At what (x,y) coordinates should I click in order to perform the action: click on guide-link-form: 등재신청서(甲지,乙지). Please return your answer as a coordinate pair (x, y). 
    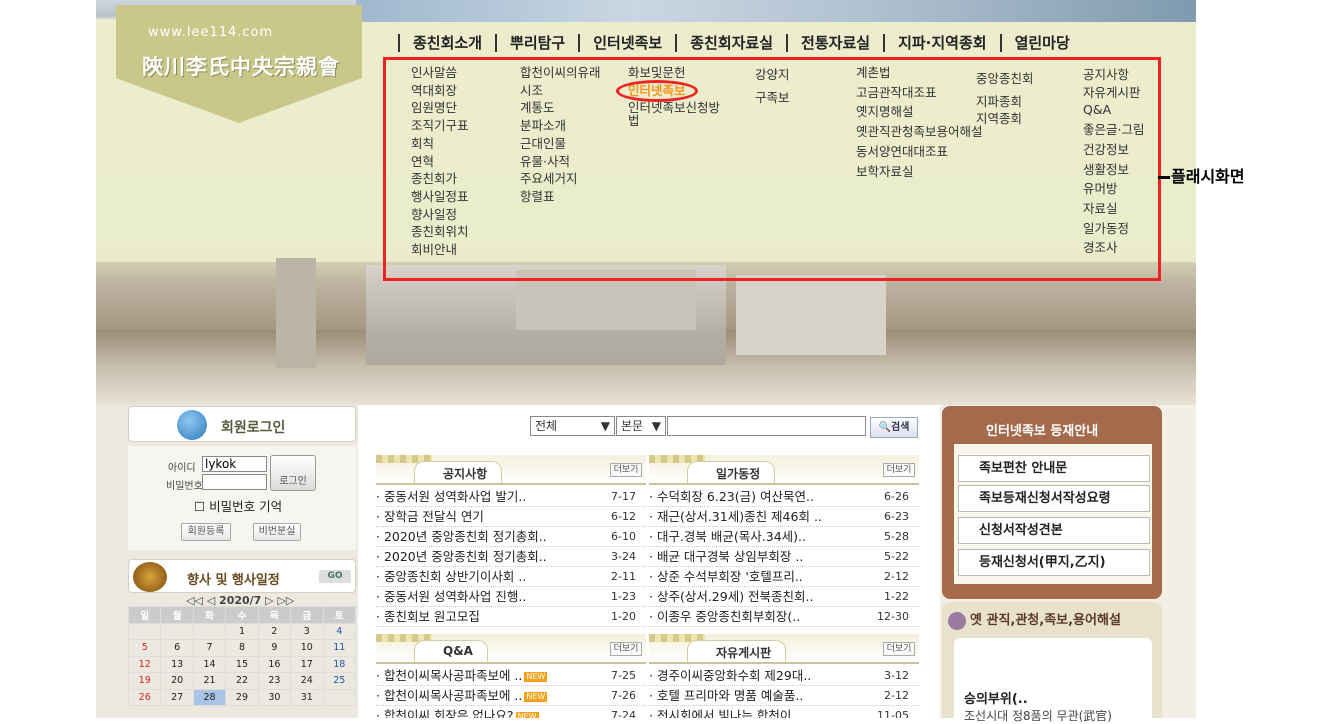
    Looking at the image, I should click on (1054, 562).